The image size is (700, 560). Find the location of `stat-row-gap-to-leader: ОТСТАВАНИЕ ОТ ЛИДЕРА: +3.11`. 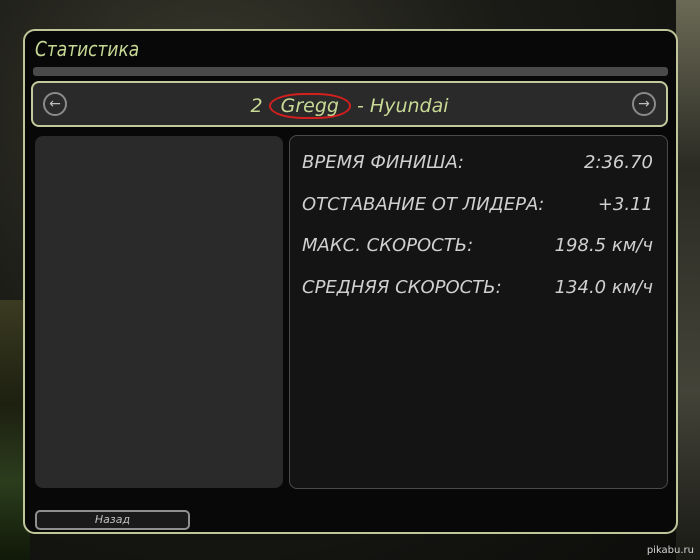

stat-row-gap-to-leader: ОТСТАВАНИЕ ОТ ЛИДЕРА: +3.11 is located at coordinates (477, 207).